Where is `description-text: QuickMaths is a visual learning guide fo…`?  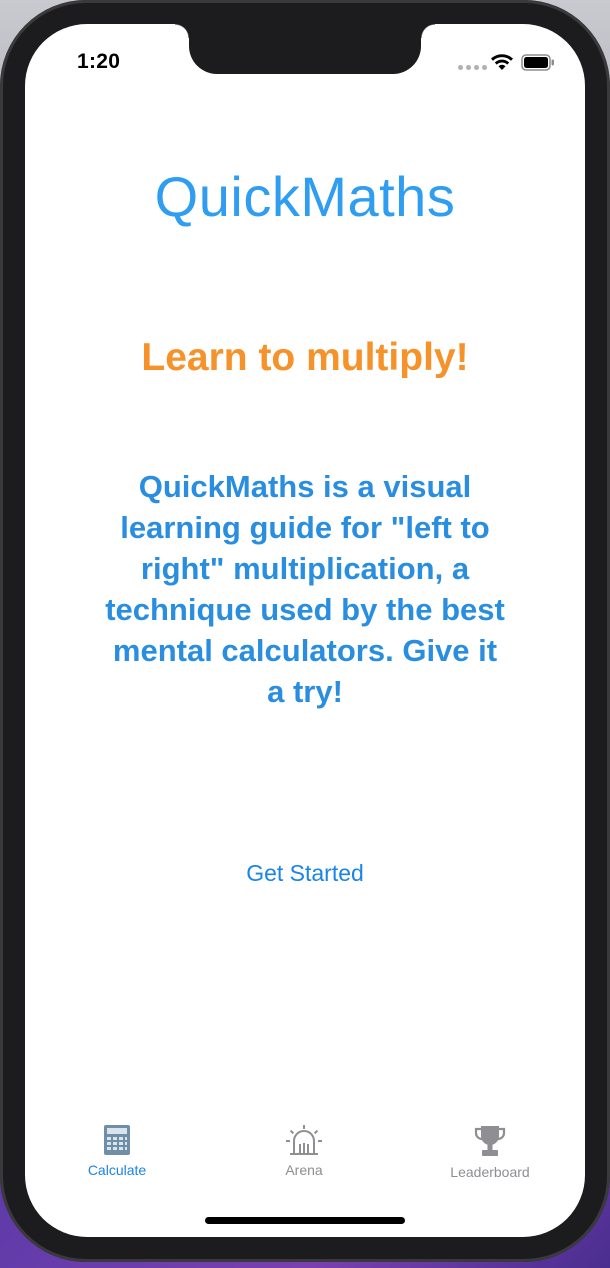 description-text: QuickMaths is a visual learning guide fo… is located at coordinates (305, 589).